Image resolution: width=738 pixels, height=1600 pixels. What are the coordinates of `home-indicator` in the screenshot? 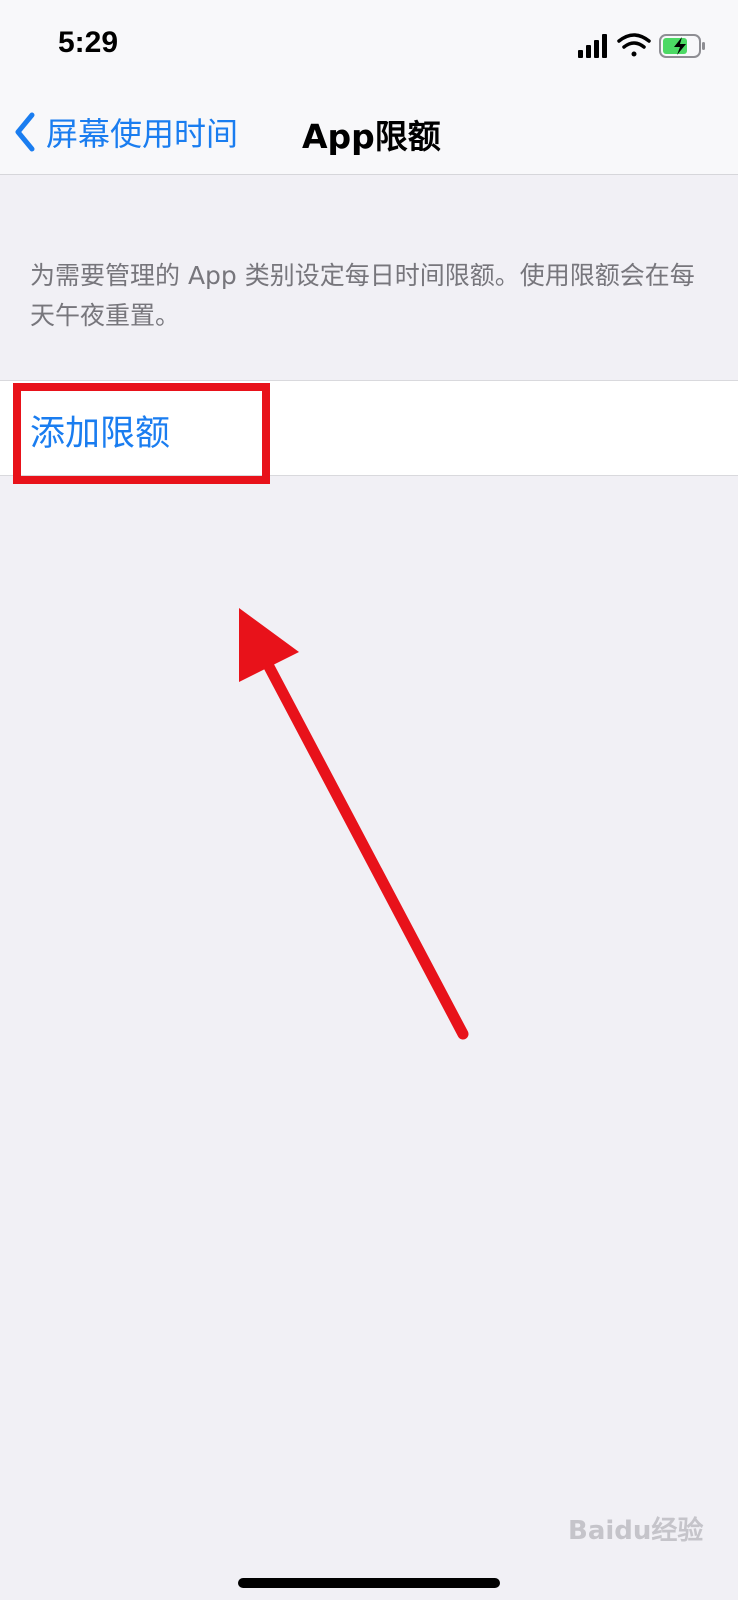 It's located at (369, 1583).